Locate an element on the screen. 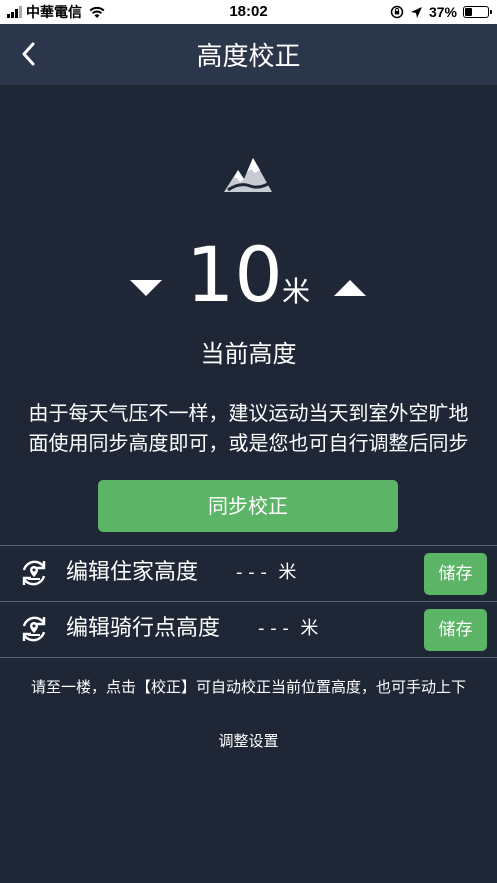 The image size is (497, 883). status-right: 37% is located at coordinates (441, 12).